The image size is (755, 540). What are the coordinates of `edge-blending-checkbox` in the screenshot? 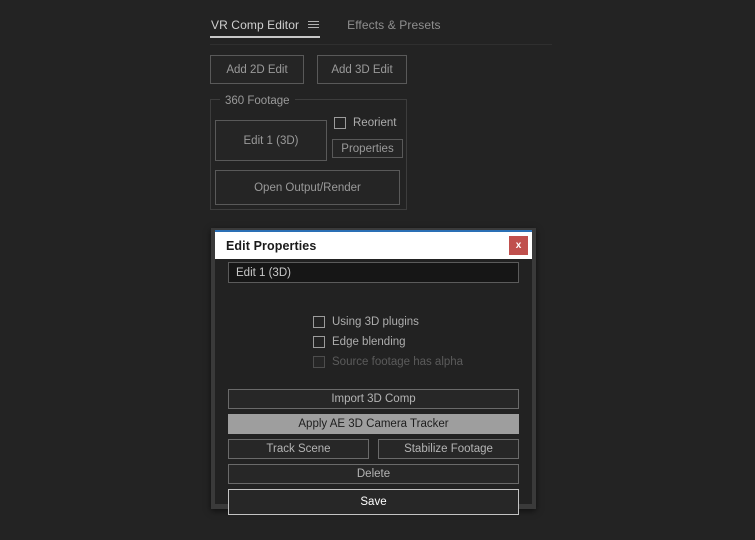 It's located at (319, 342).